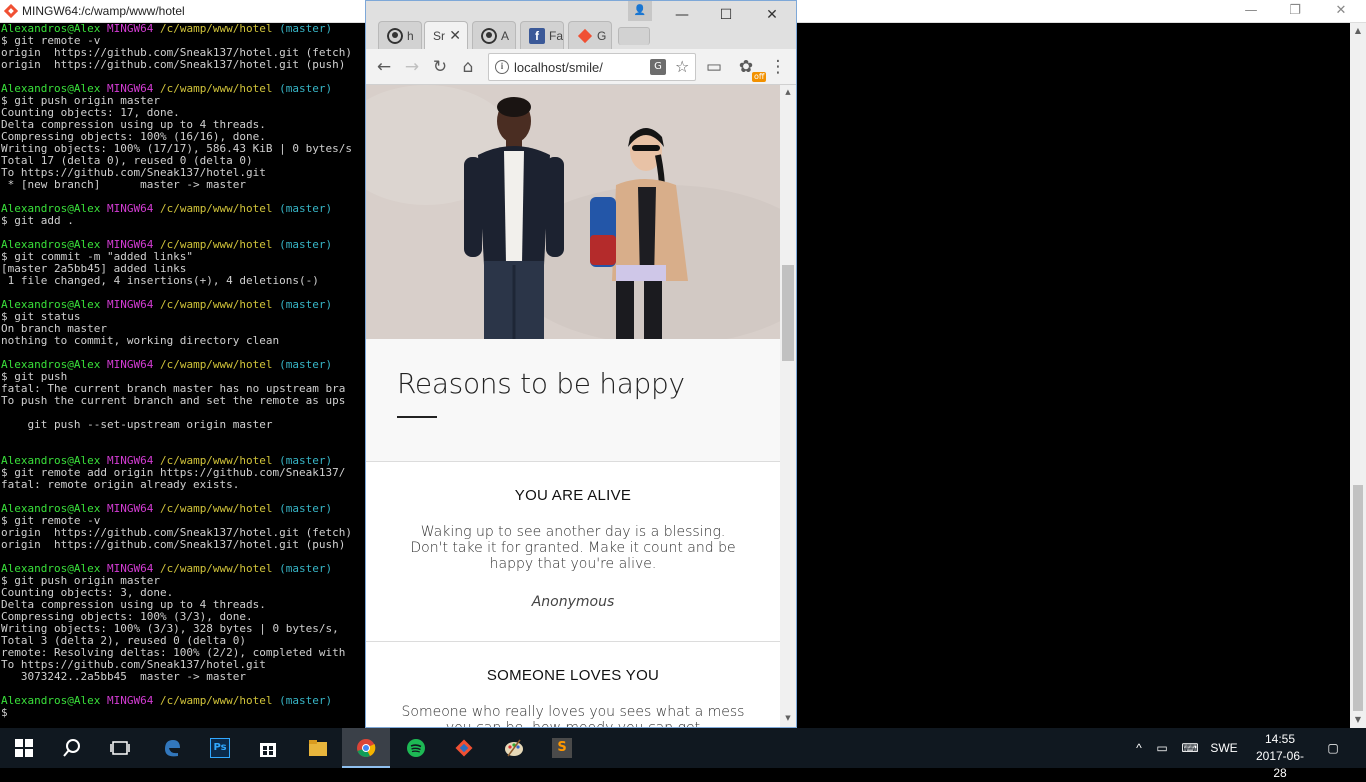 The height and width of the screenshot is (782, 1366). What do you see at coordinates (468, 67) in the screenshot?
I see `home-icon: ⌂` at bounding box center [468, 67].